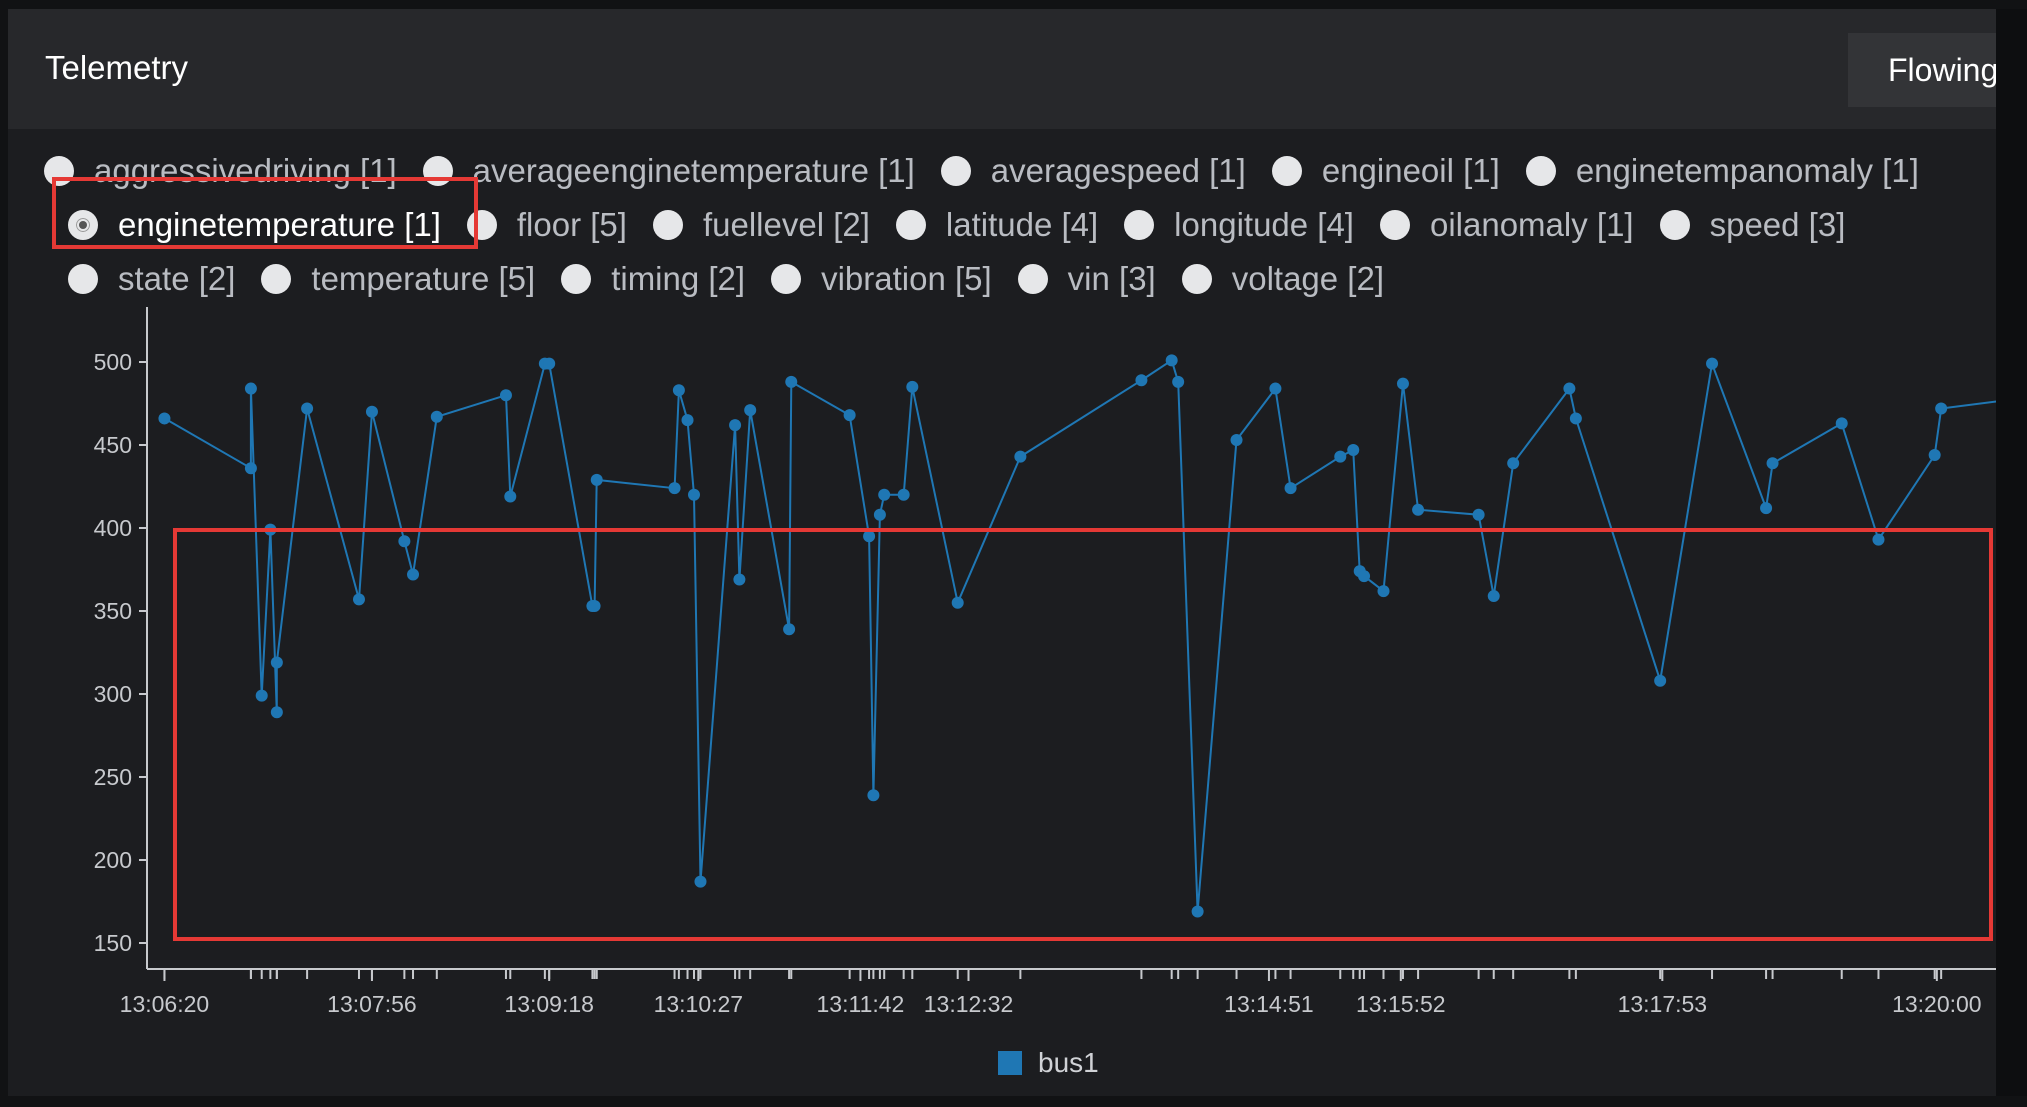 This screenshot has height=1107, width=2027. I want to click on y-tick-label: 500, so click(113, 362).